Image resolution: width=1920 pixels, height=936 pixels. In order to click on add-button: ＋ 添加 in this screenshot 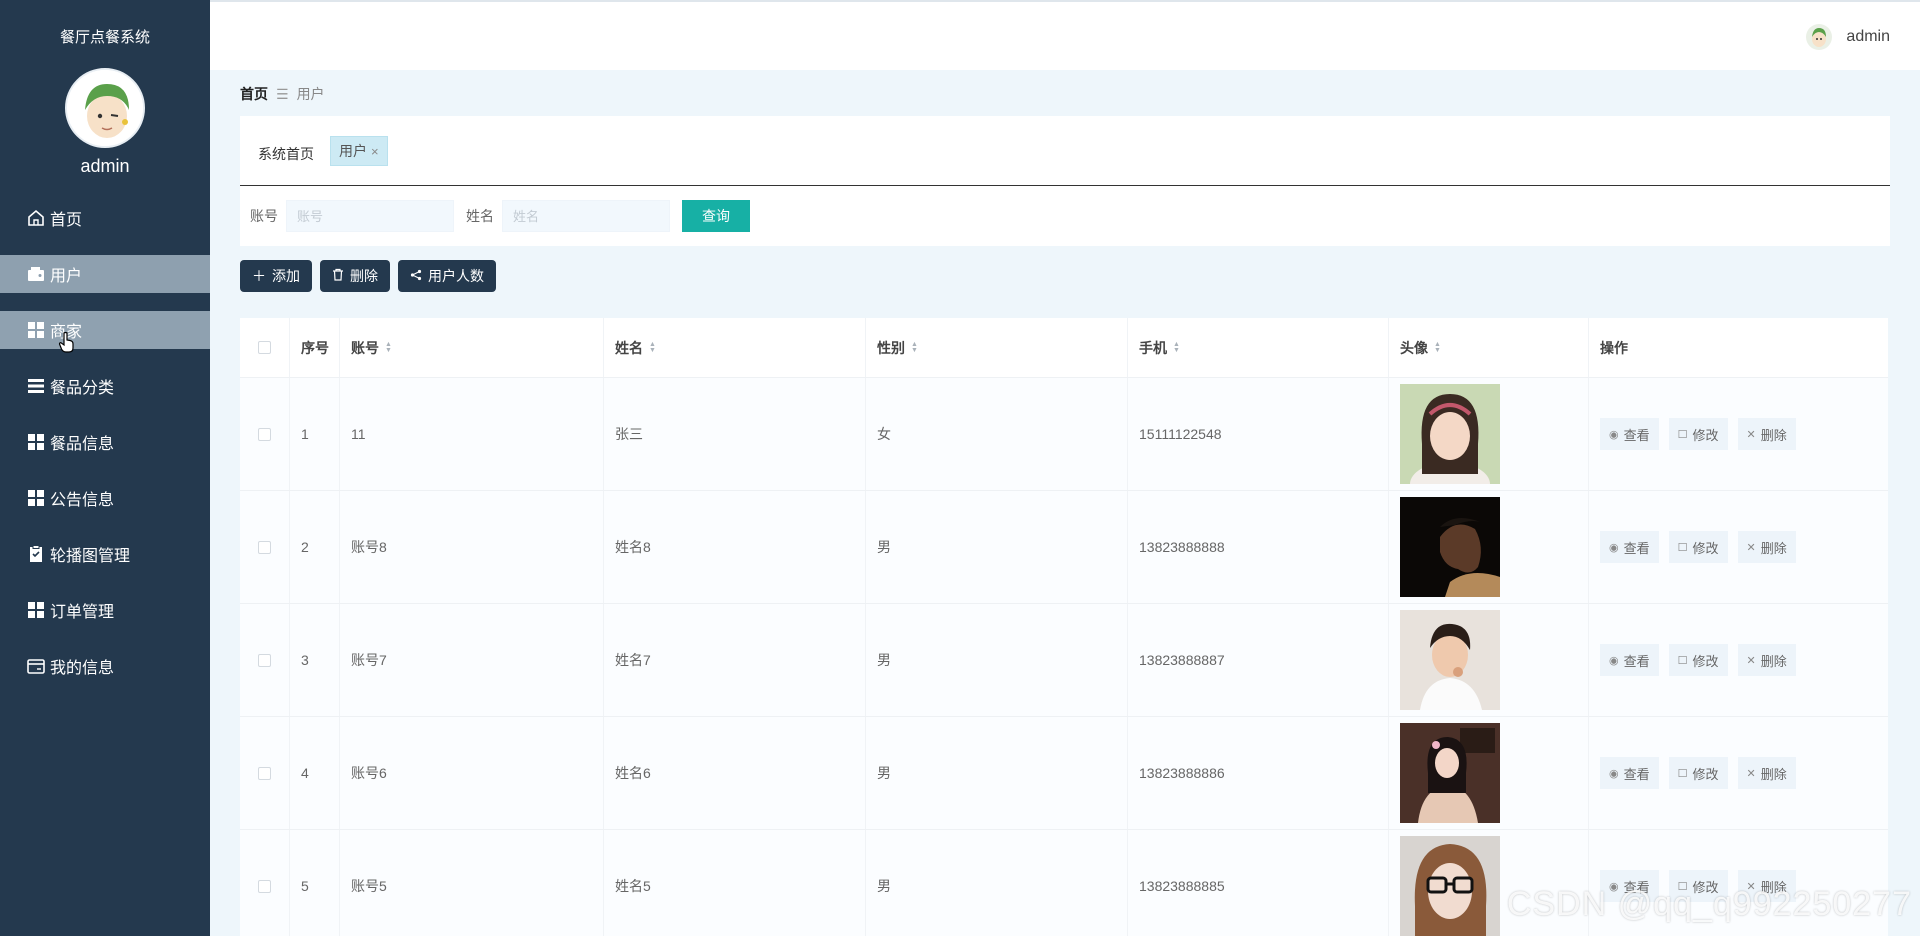, I will do `click(276, 276)`.